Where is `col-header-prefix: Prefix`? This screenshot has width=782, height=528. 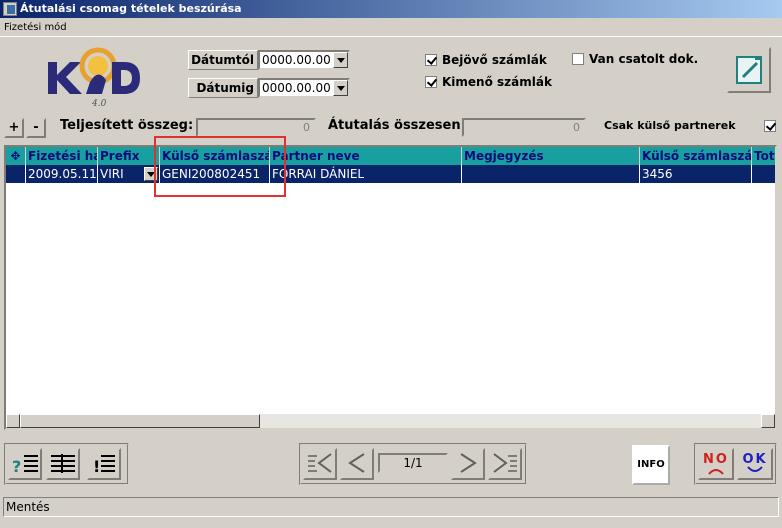
col-header-prefix: Prefix is located at coordinates (129, 156).